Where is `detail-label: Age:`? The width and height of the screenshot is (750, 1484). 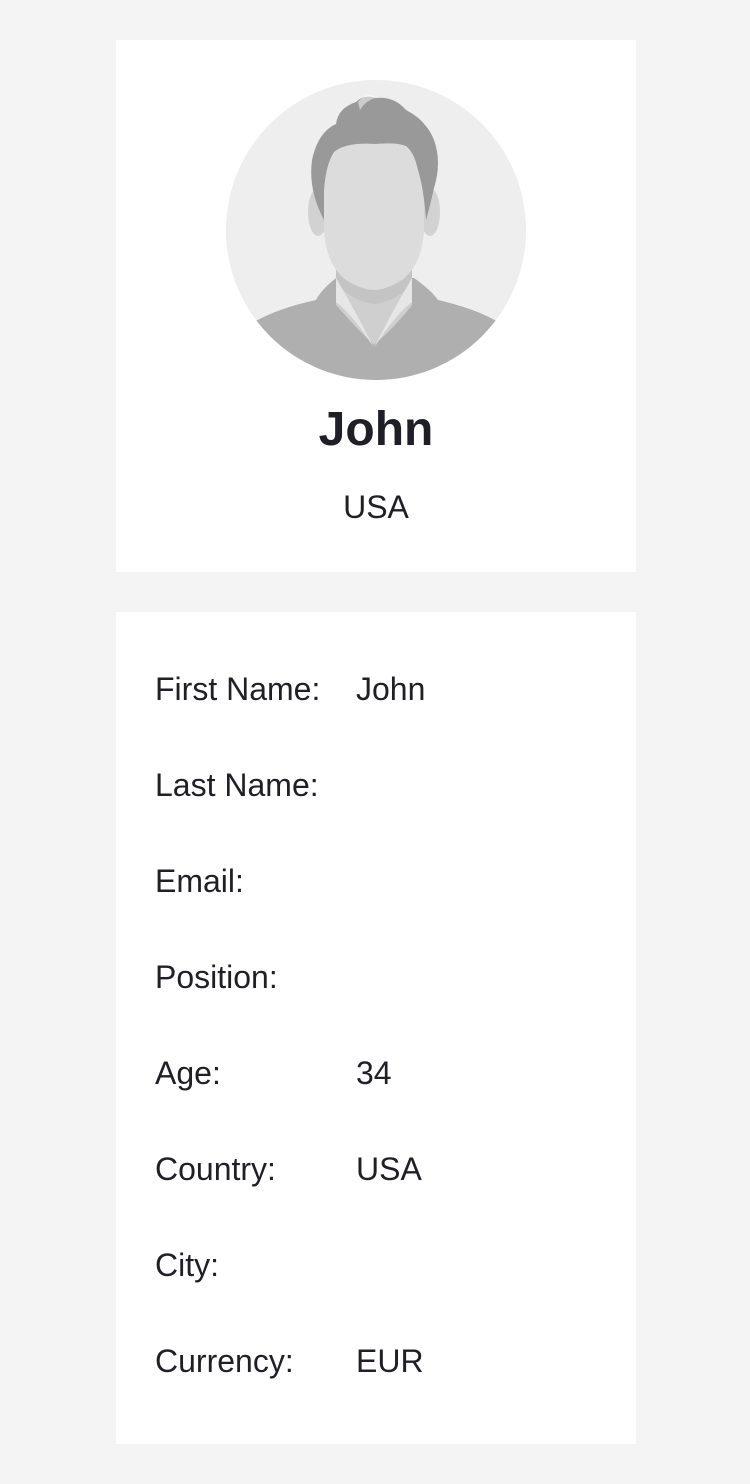
detail-label: Age: is located at coordinates (188, 1073).